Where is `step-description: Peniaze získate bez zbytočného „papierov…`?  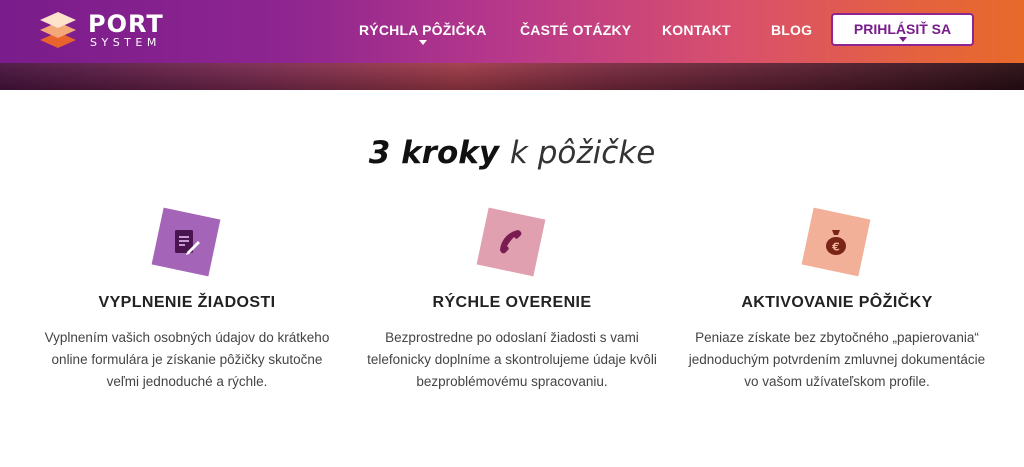 step-description: Peniaze získate bez zbytočného „papierov… is located at coordinates (837, 359).